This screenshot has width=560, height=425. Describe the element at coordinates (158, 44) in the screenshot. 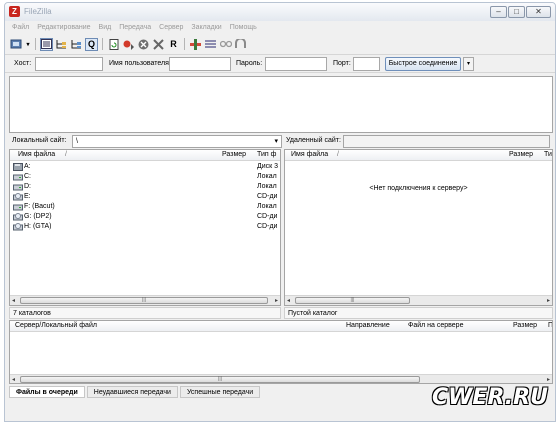

I see `disconnect-icon` at that location.